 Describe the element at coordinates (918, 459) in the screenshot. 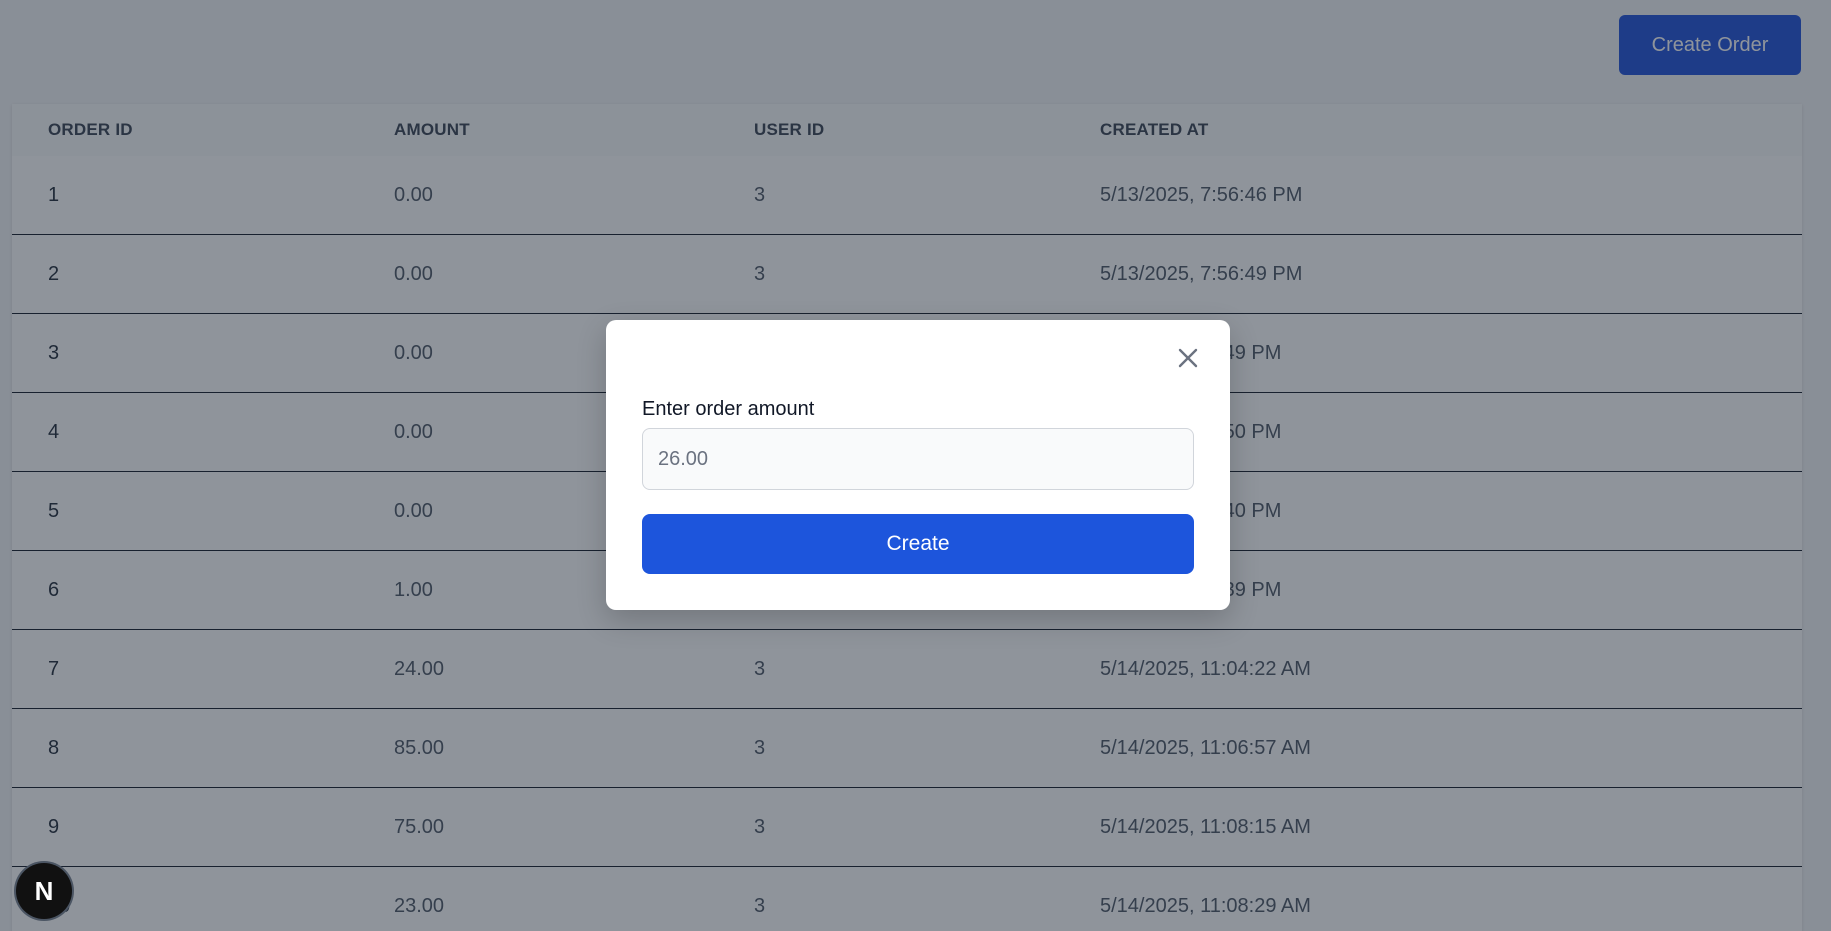

I see `order-amount-input` at that location.